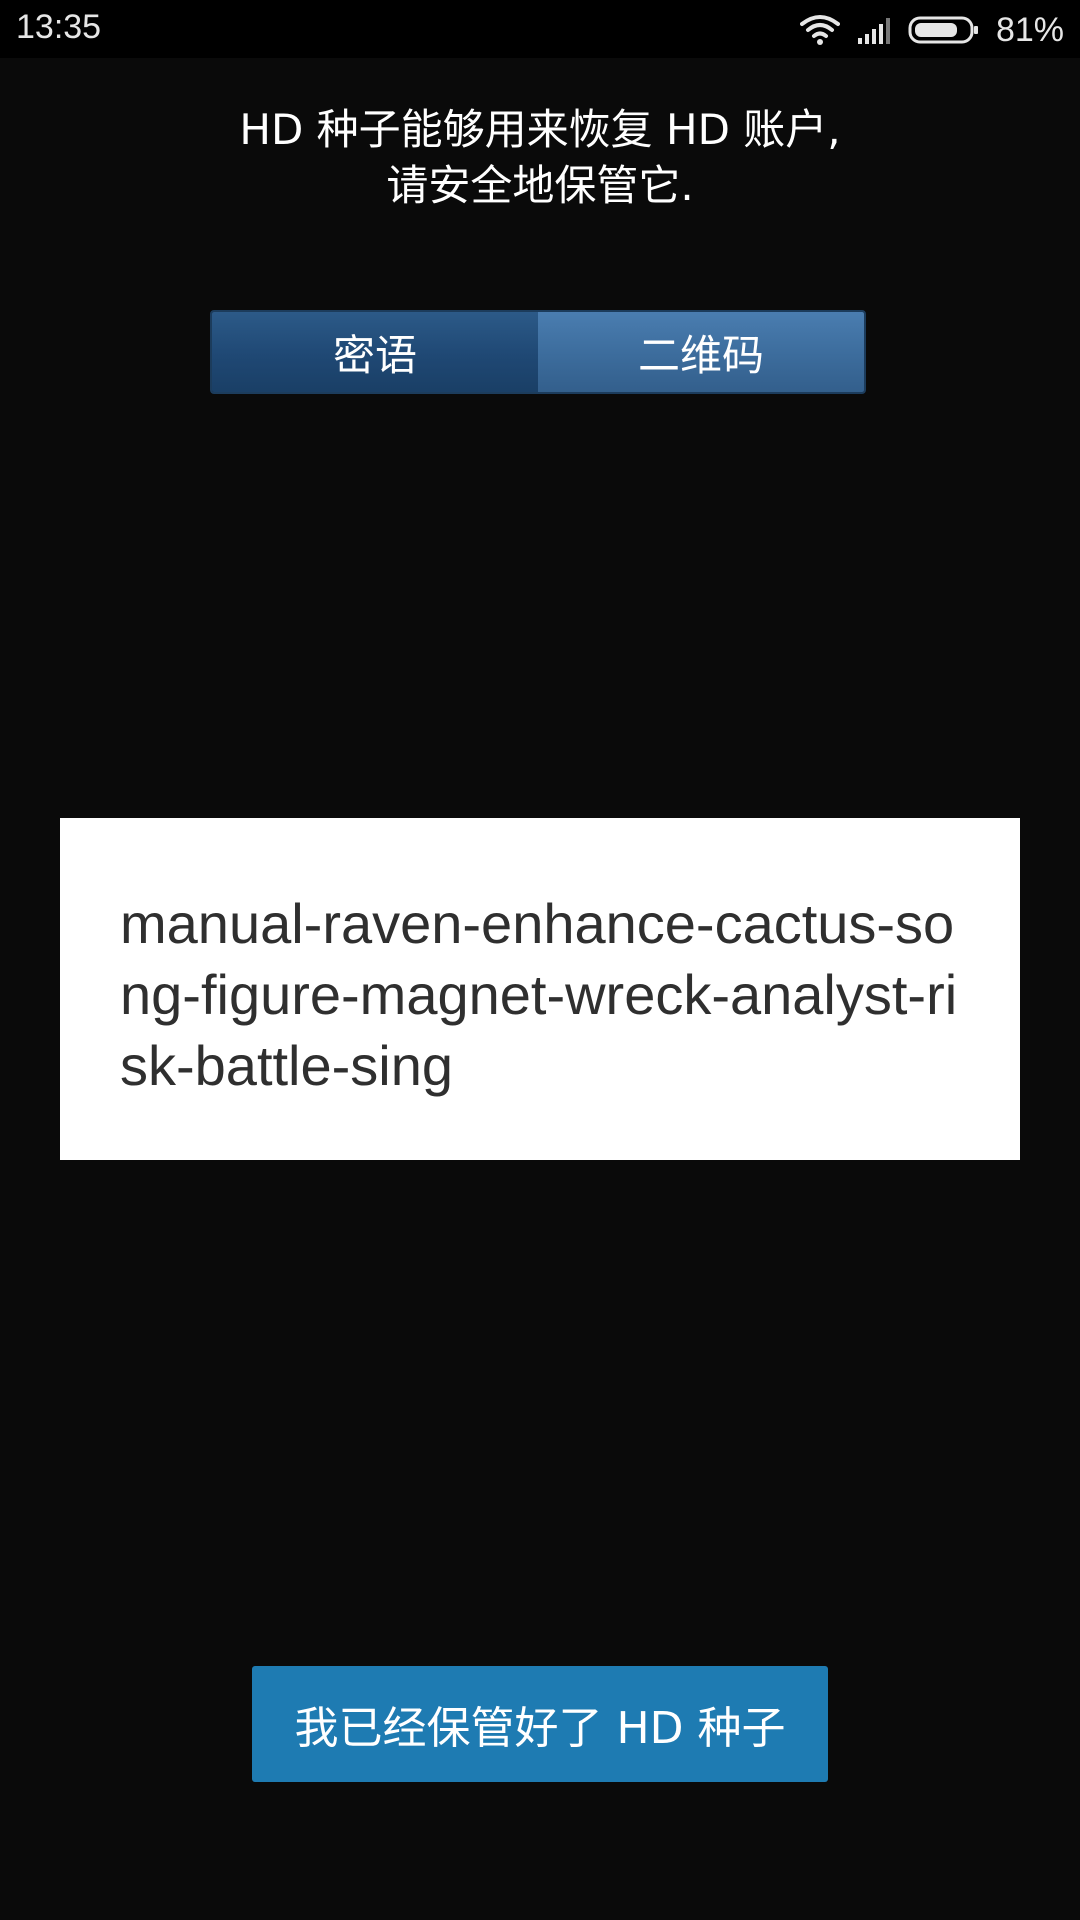 This screenshot has width=1080, height=1920. I want to click on view-mode-tabs: 密语 二维码, so click(538, 352).